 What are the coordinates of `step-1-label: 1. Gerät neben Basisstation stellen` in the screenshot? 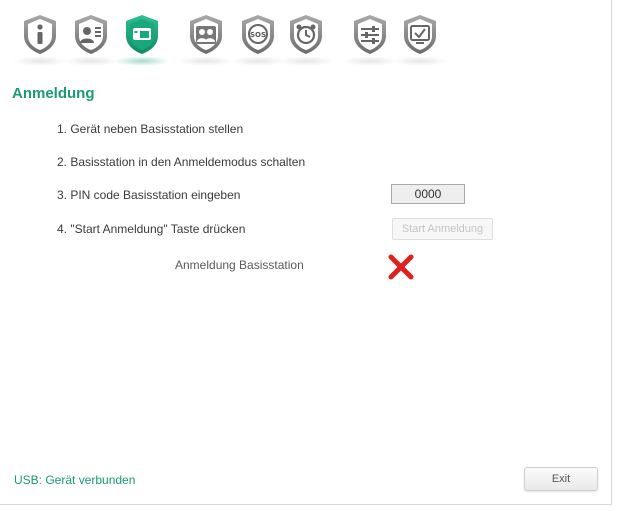 It's located at (150, 129).